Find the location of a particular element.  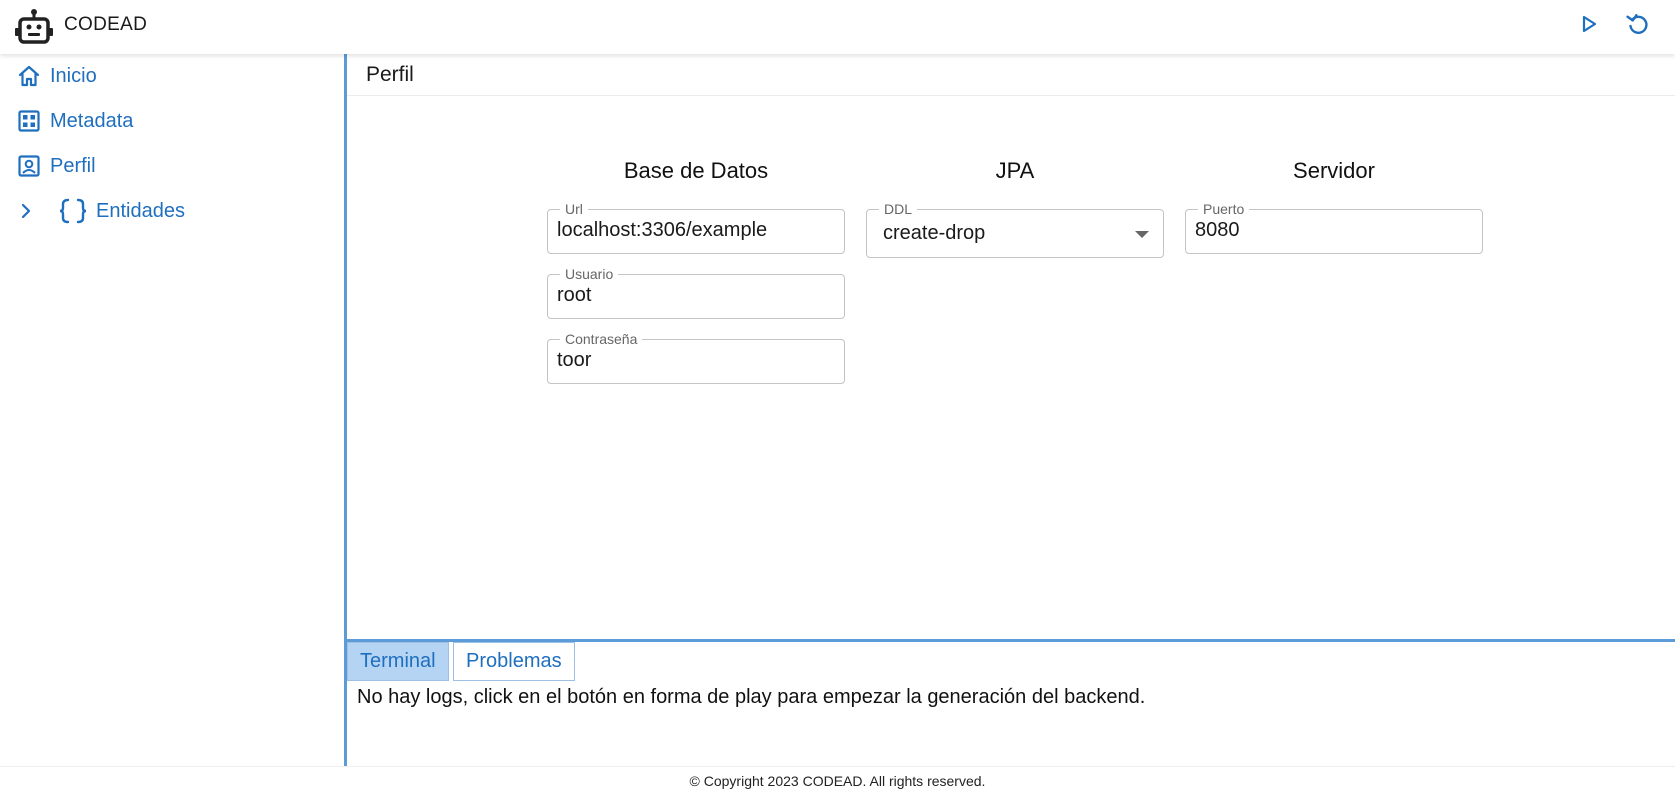

play-button is located at coordinates (1589, 26).